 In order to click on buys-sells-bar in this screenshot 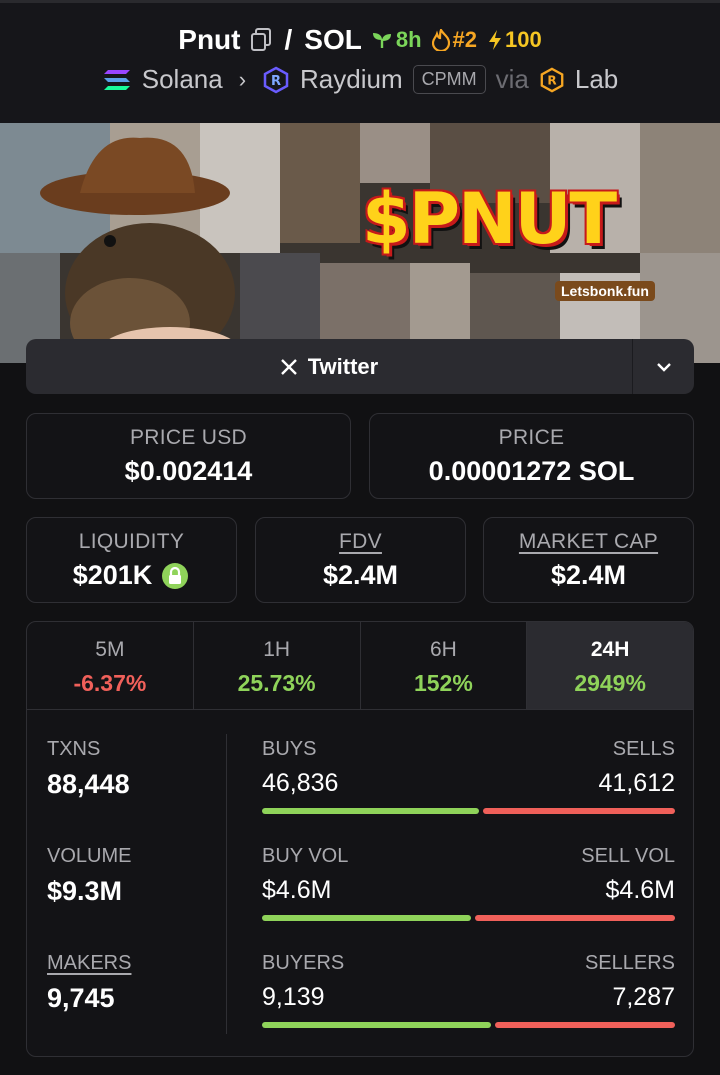, I will do `click(468, 811)`.